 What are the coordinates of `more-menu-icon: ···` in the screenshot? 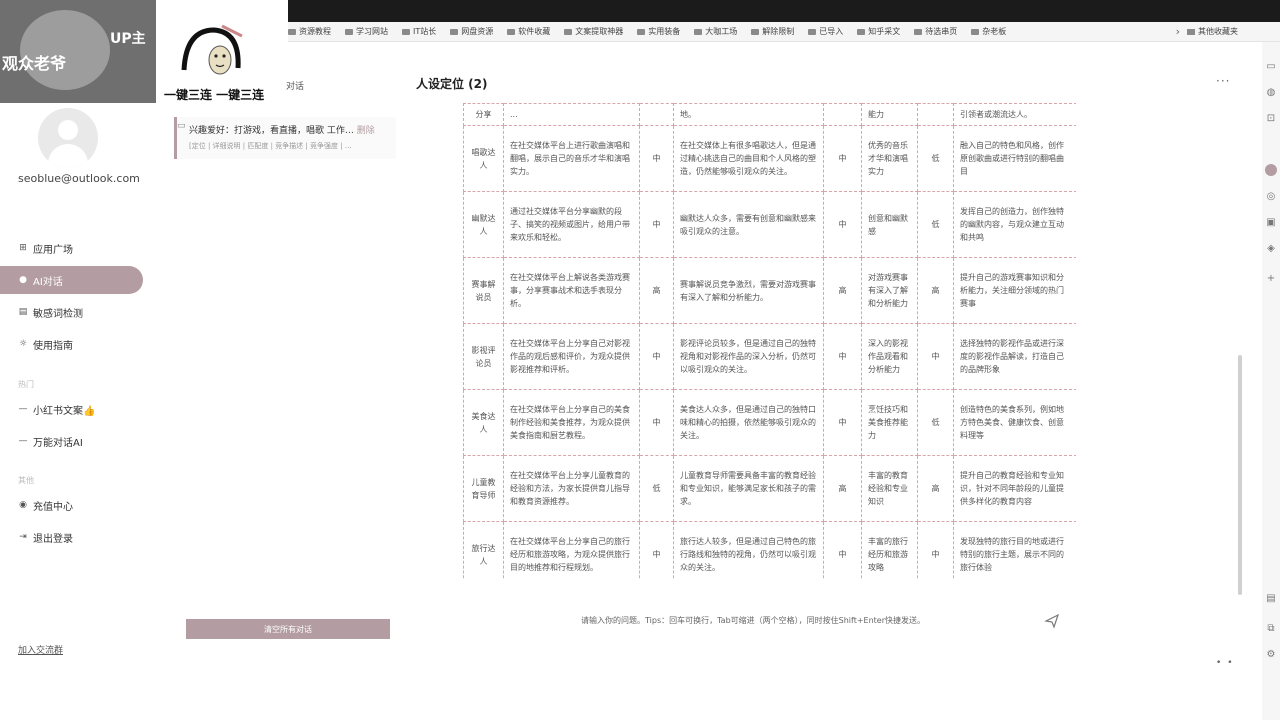 It's located at (1223, 81).